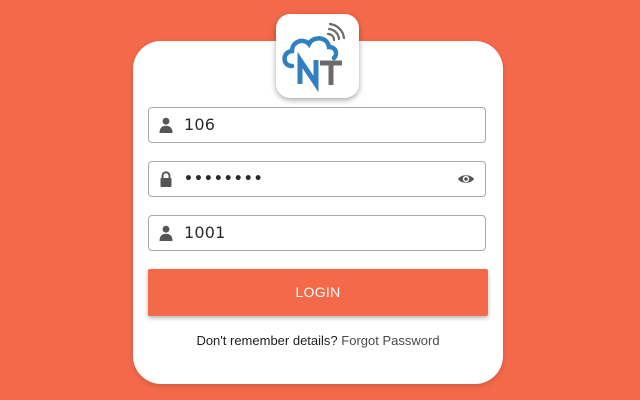 This screenshot has height=400, width=640. Describe the element at coordinates (318, 292) in the screenshot. I see `login-button: LOGIN` at that location.